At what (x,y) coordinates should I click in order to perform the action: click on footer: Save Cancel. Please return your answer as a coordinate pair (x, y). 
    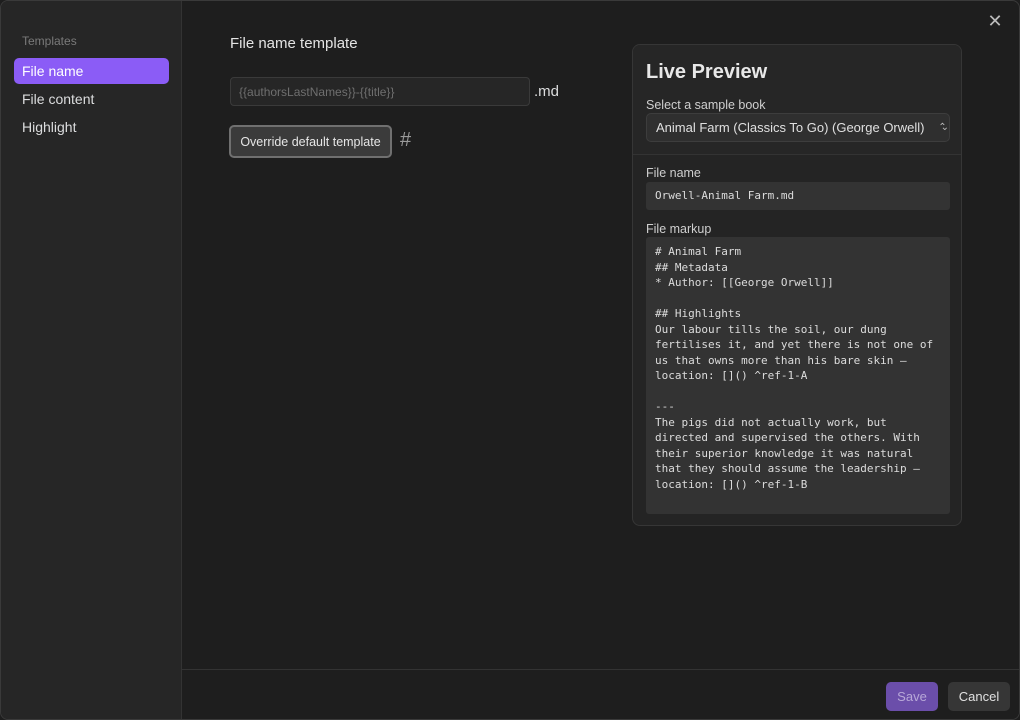
    Looking at the image, I should click on (600, 694).